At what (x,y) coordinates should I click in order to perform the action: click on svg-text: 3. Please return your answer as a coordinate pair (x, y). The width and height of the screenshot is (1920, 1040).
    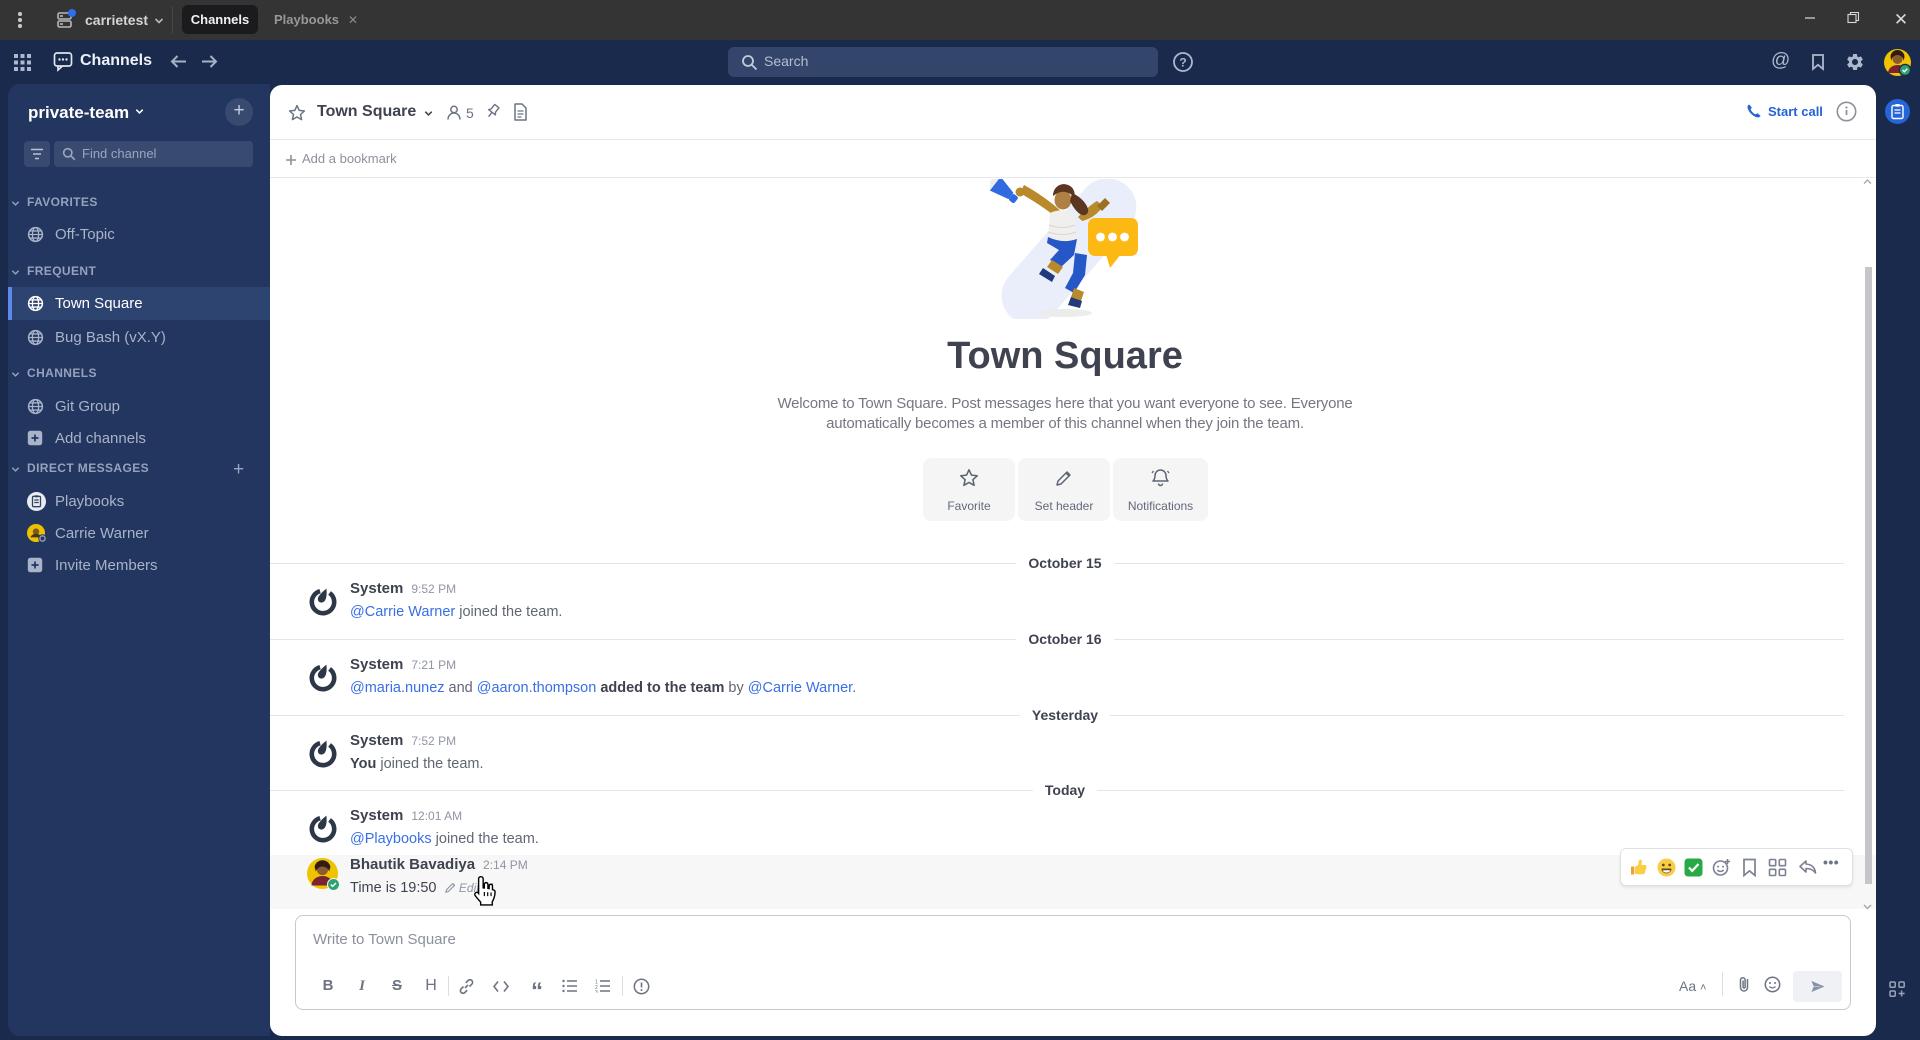
    Looking at the image, I should click on (596, 991).